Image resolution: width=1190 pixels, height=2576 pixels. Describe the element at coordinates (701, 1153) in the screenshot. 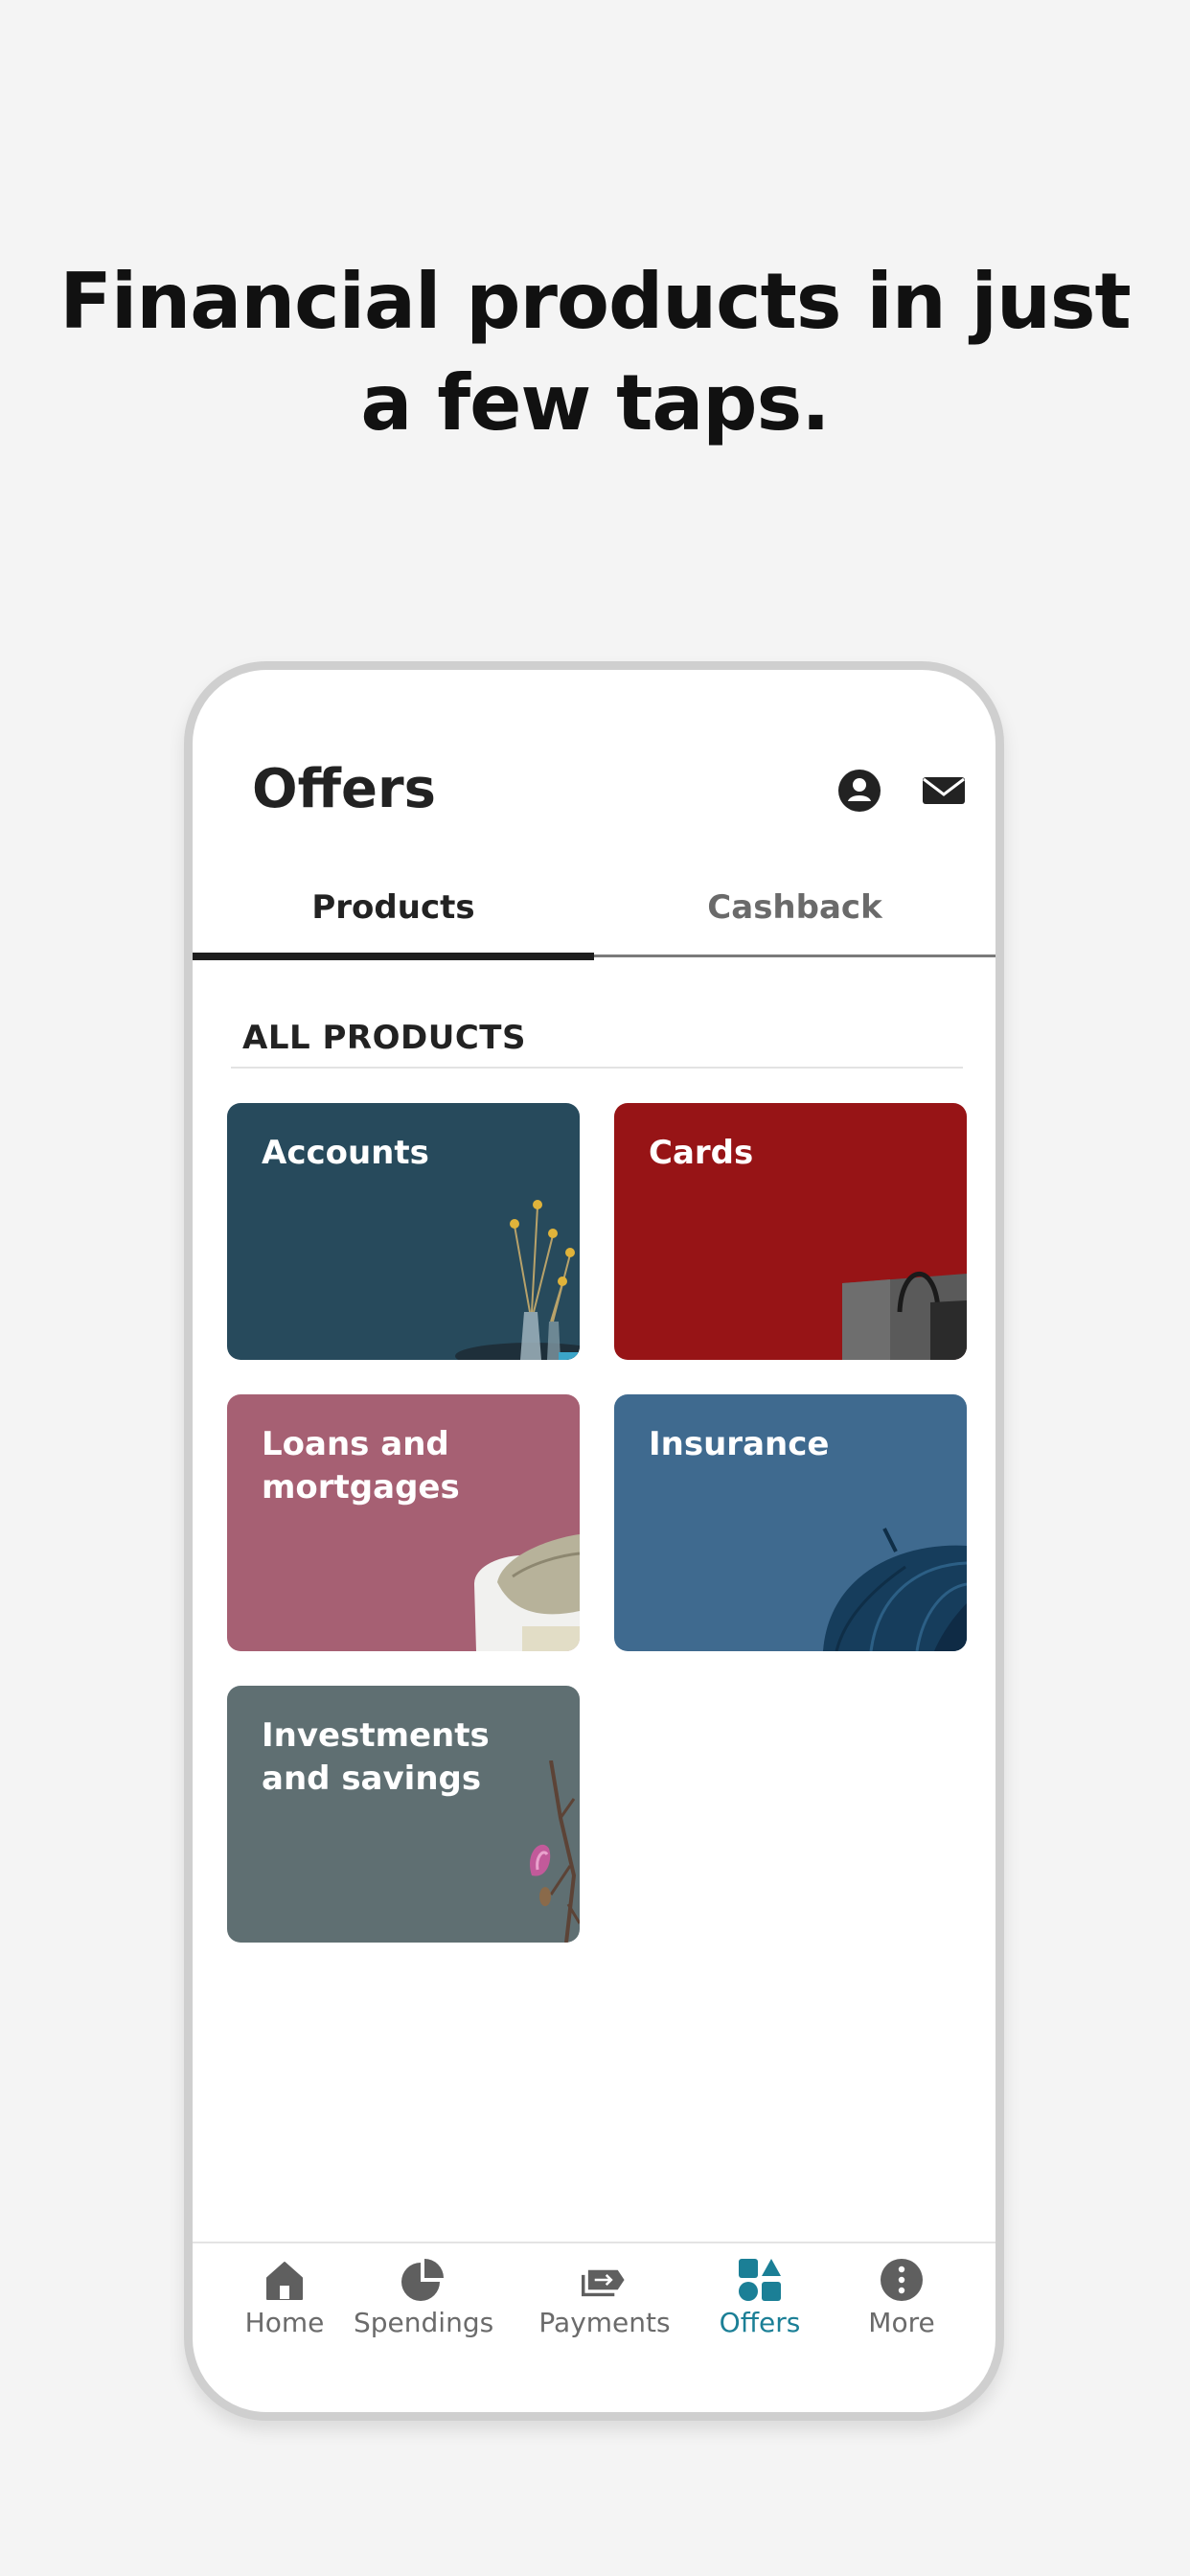

I see `product-tile-label: Cards` at that location.